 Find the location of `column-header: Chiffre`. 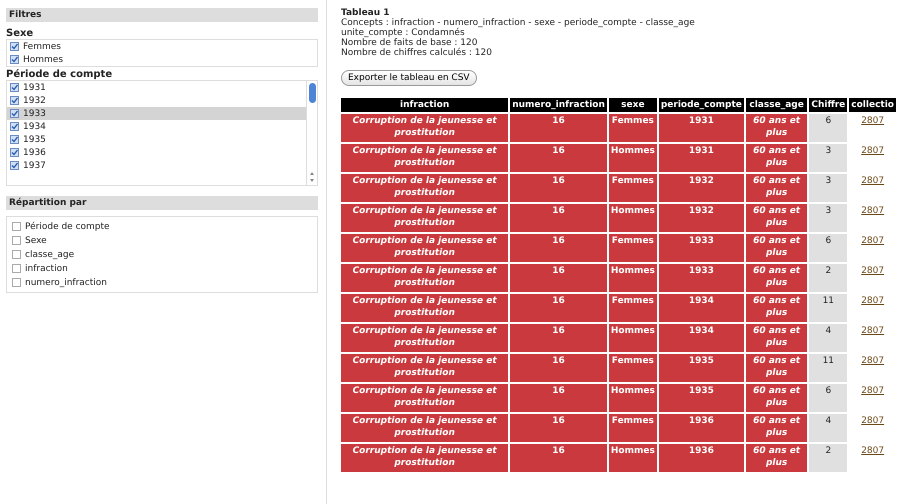

column-header: Chiffre is located at coordinates (828, 105).